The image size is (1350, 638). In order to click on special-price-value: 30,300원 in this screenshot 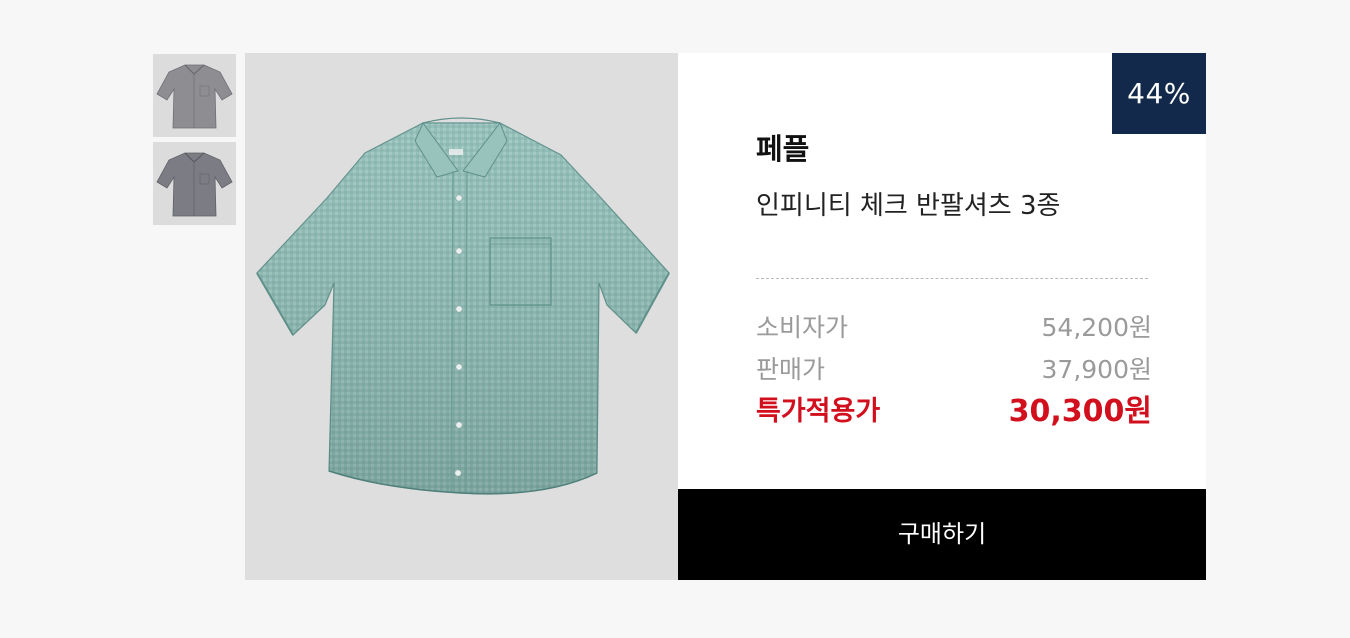, I will do `click(1080, 411)`.